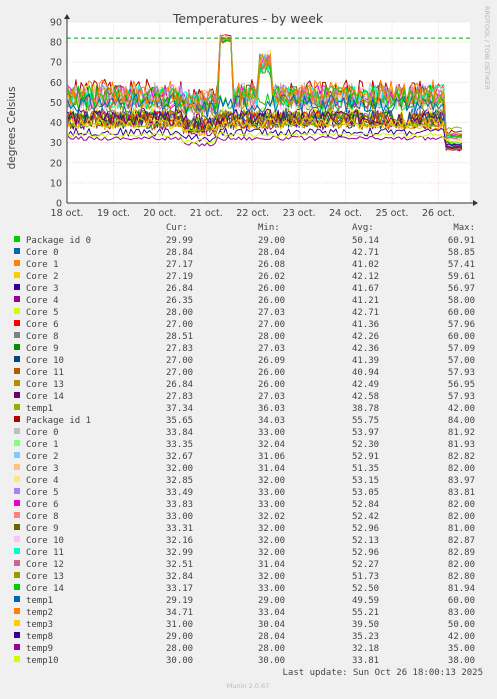  What do you see at coordinates (365, 637) in the screenshot?
I see `legend-avg-value: 35.23` at bounding box center [365, 637].